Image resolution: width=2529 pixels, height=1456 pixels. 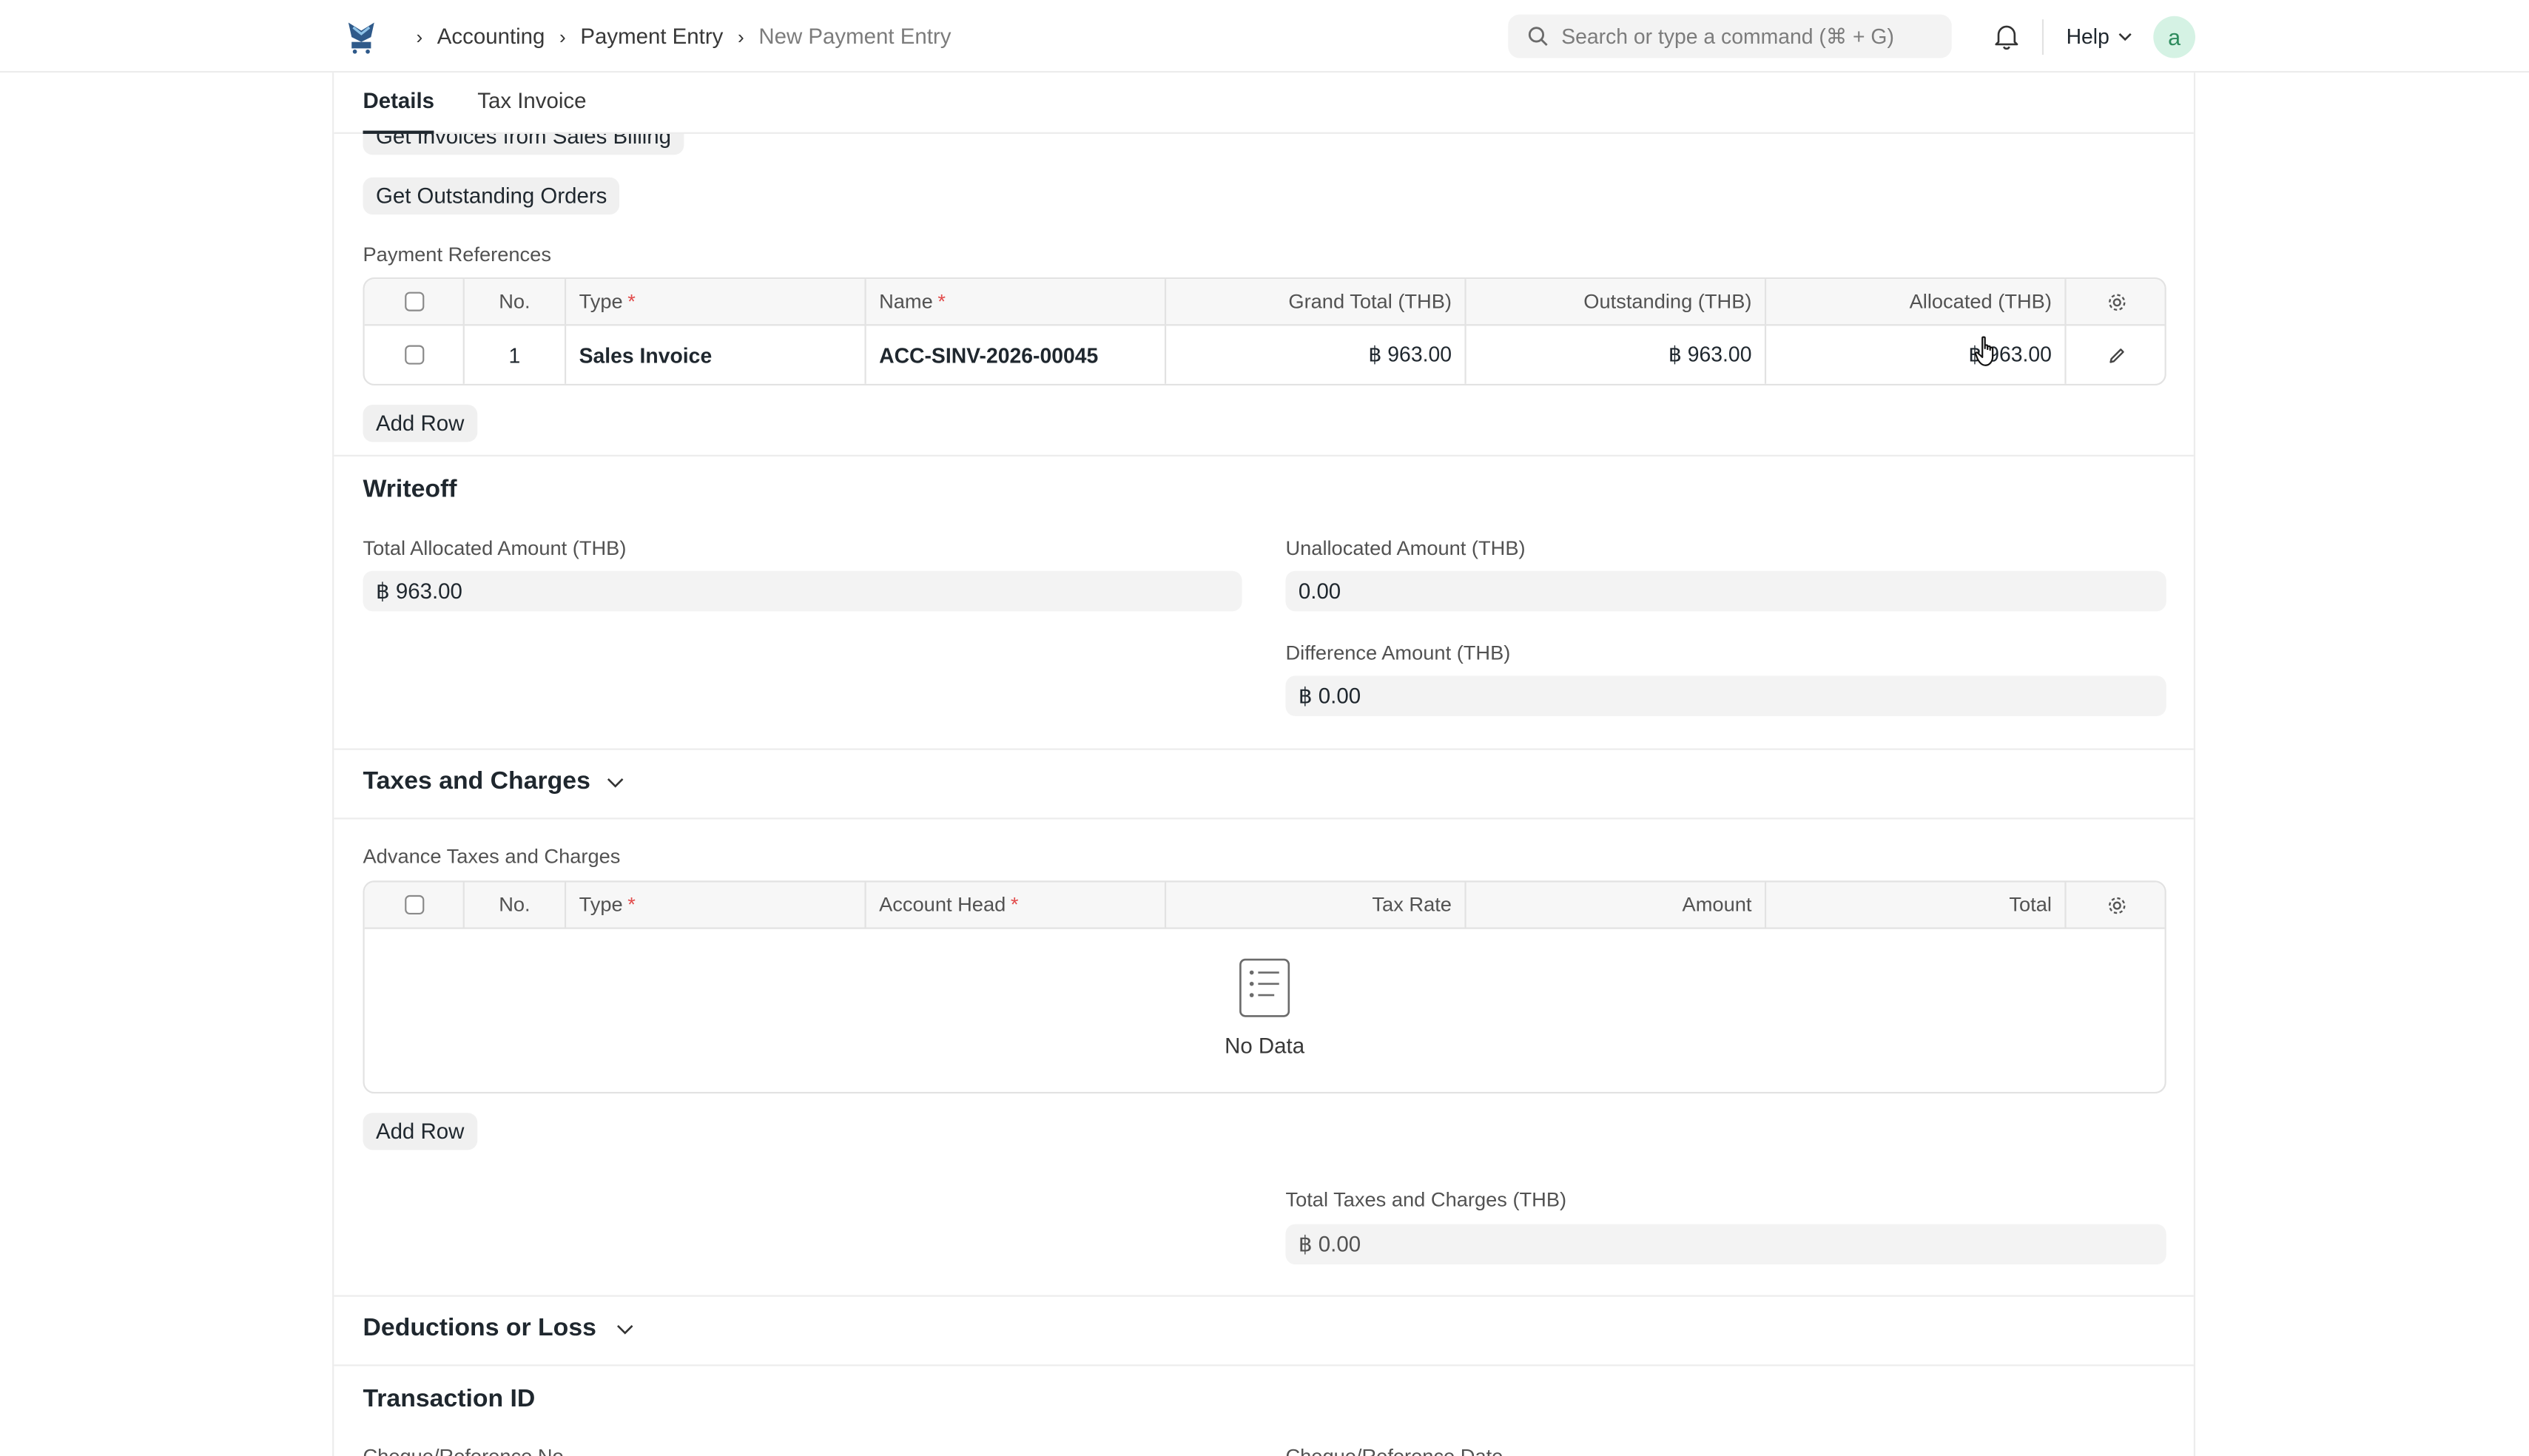 What do you see at coordinates (399, 101) in the screenshot?
I see `tab-details: Details` at bounding box center [399, 101].